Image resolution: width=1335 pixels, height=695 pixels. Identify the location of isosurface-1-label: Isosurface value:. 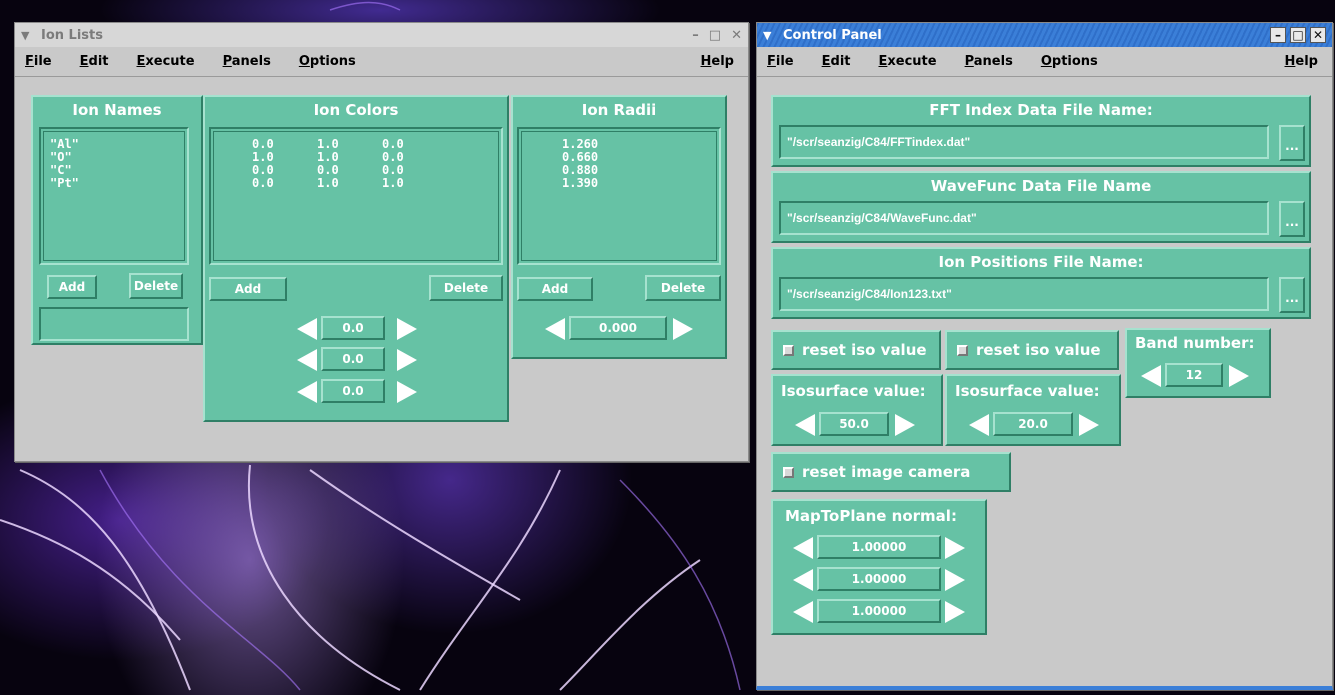
(853, 391).